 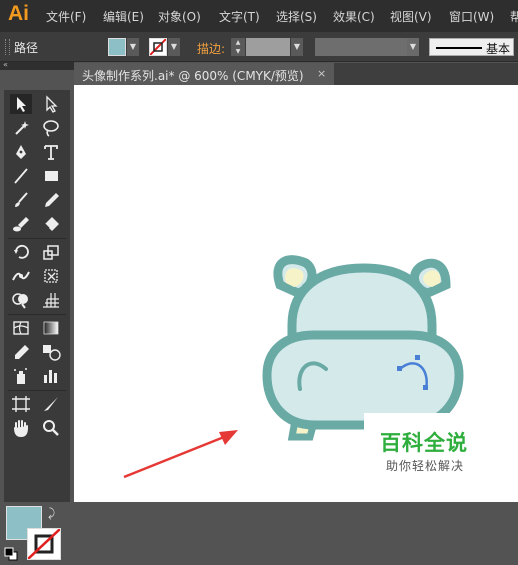 What do you see at coordinates (5, 64) in the screenshot?
I see `collapse-icon: «` at bounding box center [5, 64].